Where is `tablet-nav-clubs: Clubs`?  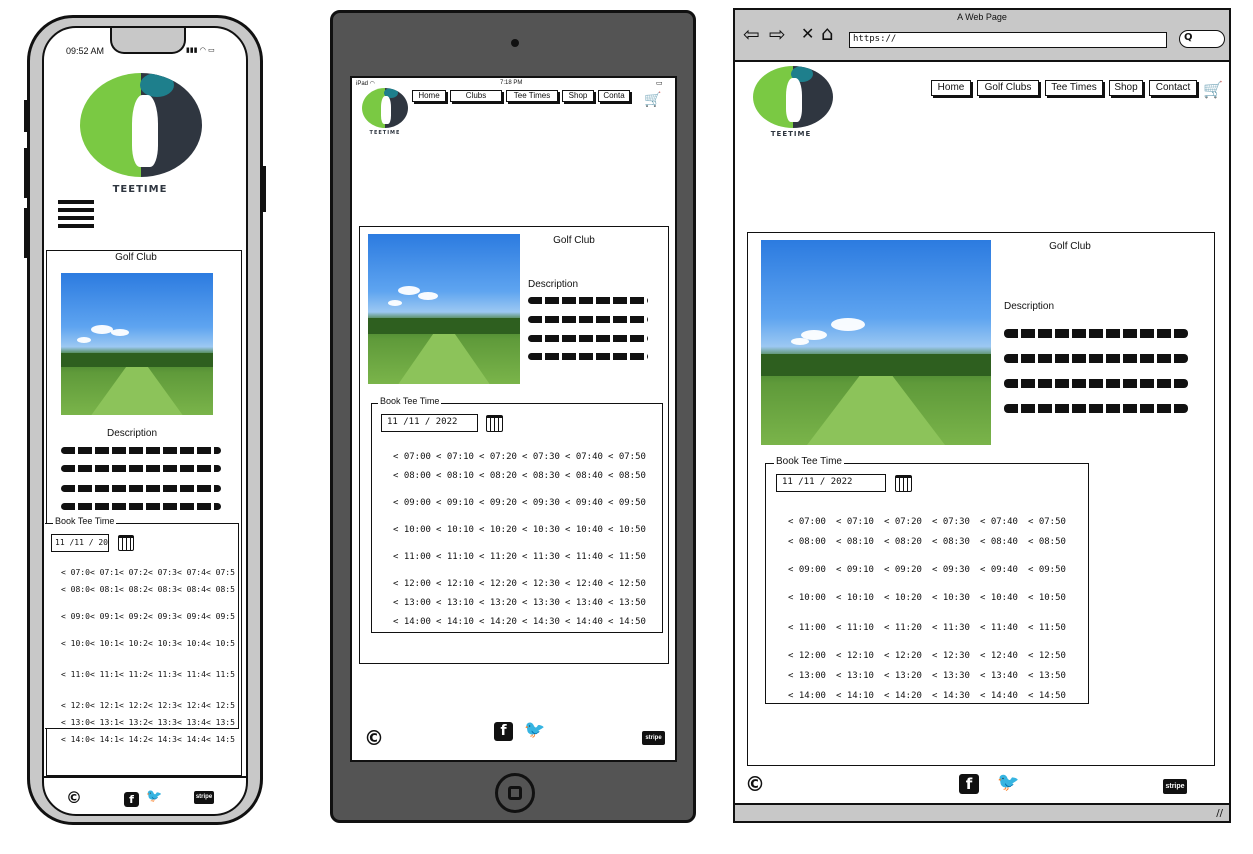 tablet-nav-clubs: Clubs is located at coordinates (476, 96).